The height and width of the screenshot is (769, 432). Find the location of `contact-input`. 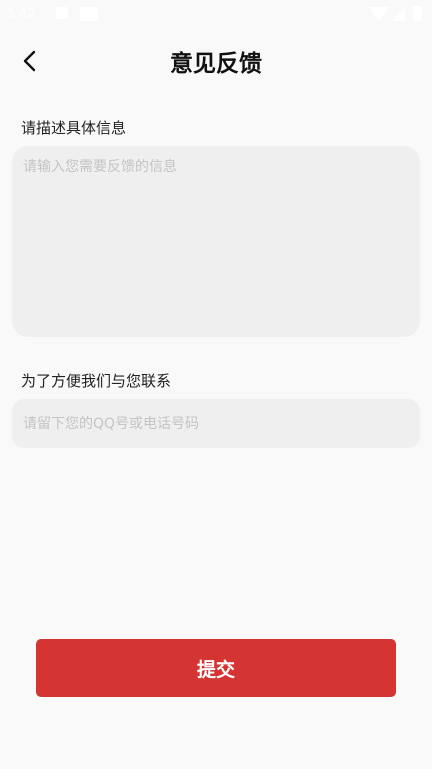

contact-input is located at coordinates (216, 423).